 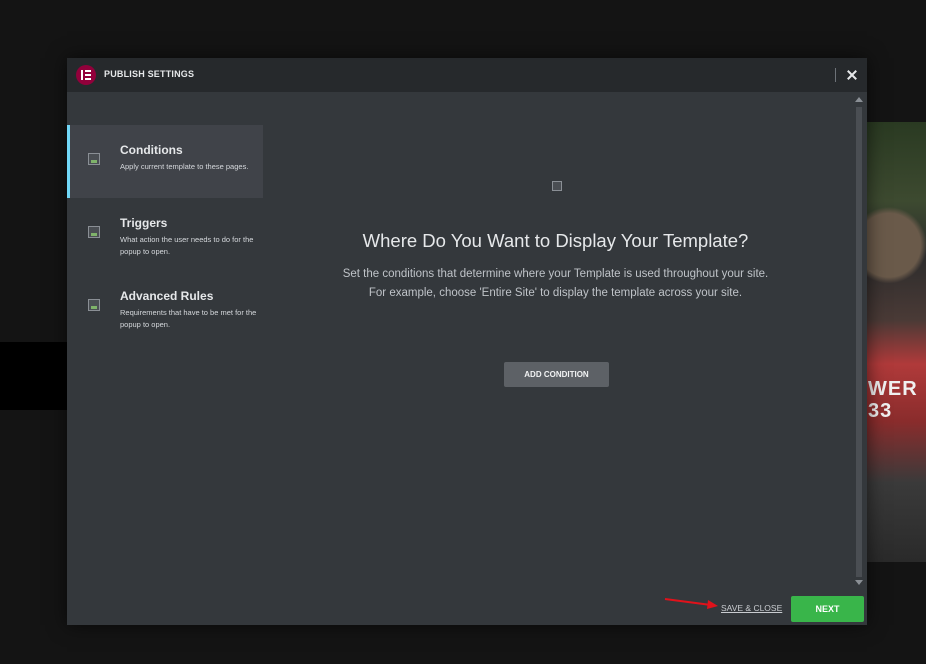 I want to click on close-icon, so click(x=852, y=75).